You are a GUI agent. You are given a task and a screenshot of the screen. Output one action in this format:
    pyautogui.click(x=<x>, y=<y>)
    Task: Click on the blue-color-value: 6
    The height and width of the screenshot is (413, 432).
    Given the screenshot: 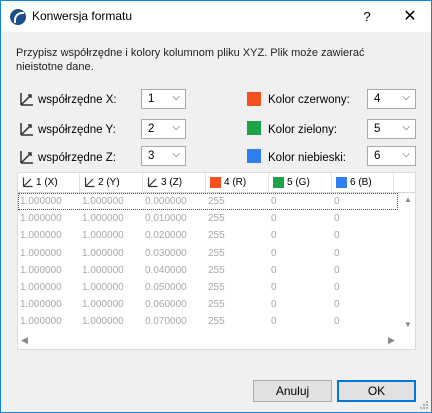 What is the action you would take?
    pyautogui.click(x=377, y=156)
    